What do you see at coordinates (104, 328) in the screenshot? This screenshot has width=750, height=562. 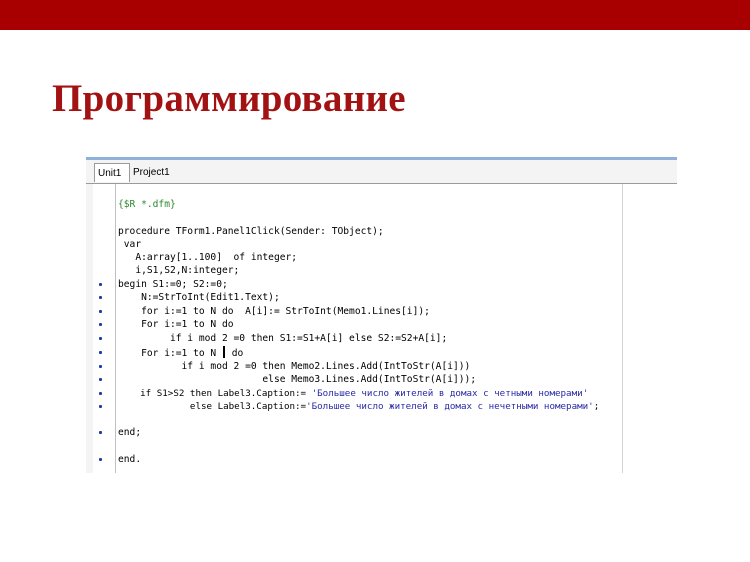 I see `editor-gutter` at bounding box center [104, 328].